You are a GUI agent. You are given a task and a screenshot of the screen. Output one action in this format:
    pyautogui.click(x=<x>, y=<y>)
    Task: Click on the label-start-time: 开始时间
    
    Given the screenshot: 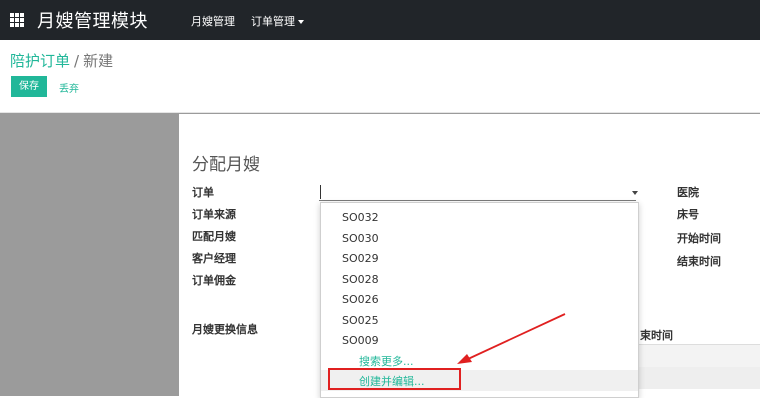 What is the action you would take?
    pyautogui.click(x=699, y=238)
    